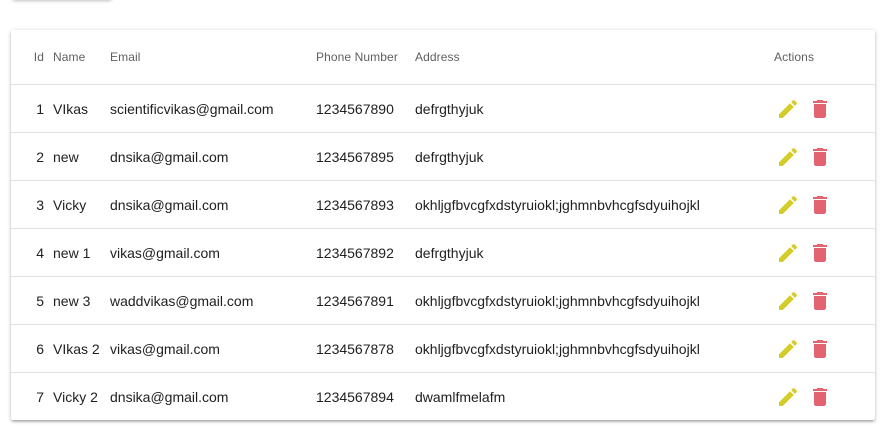  What do you see at coordinates (32, 156) in the screenshot?
I see `cell-id: 2` at bounding box center [32, 156].